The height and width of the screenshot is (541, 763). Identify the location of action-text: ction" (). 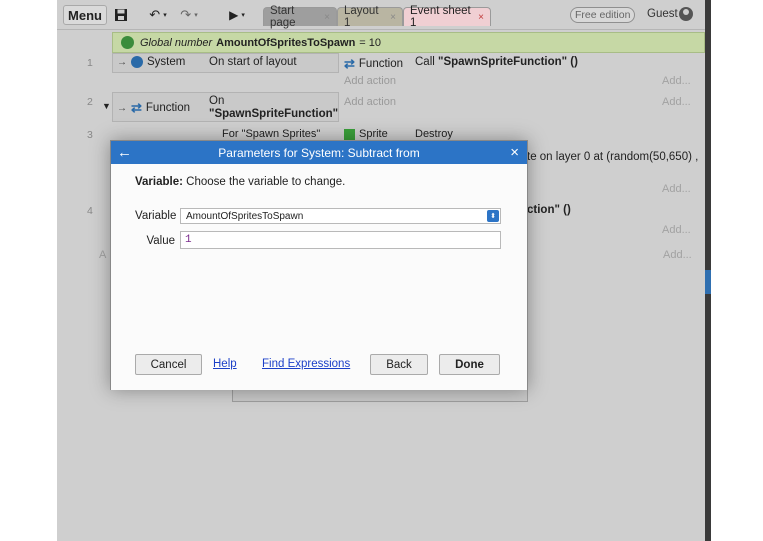
(549, 210).